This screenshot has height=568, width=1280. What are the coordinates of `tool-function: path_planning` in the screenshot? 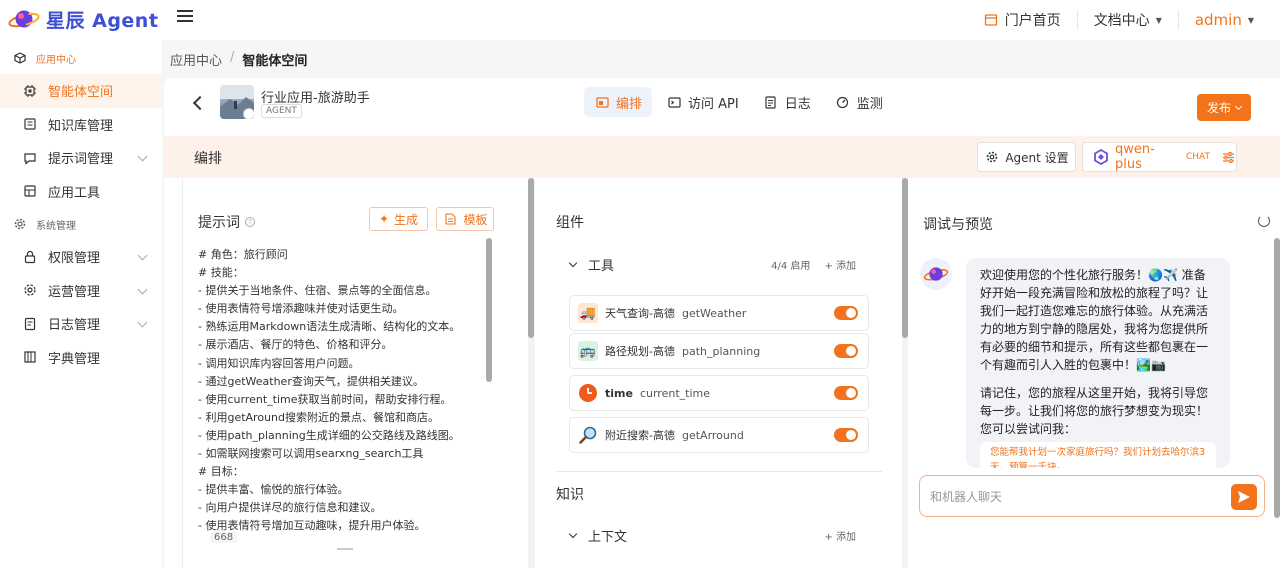 It's located at (721, 351).